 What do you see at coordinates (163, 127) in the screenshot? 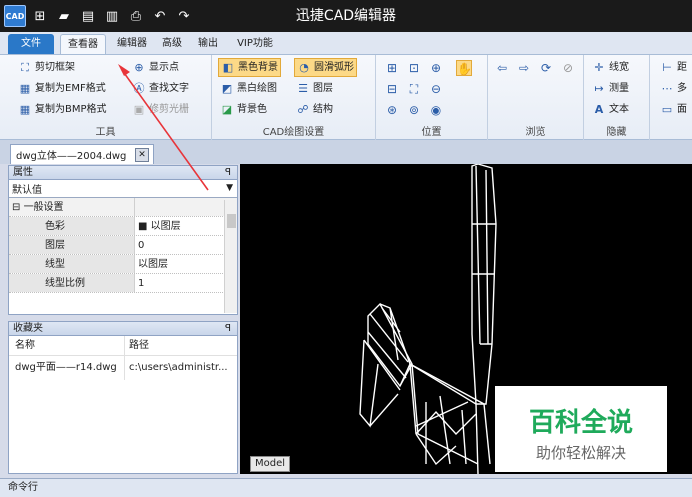
I see `annotation-arrow` at bounding box center [163, 127].